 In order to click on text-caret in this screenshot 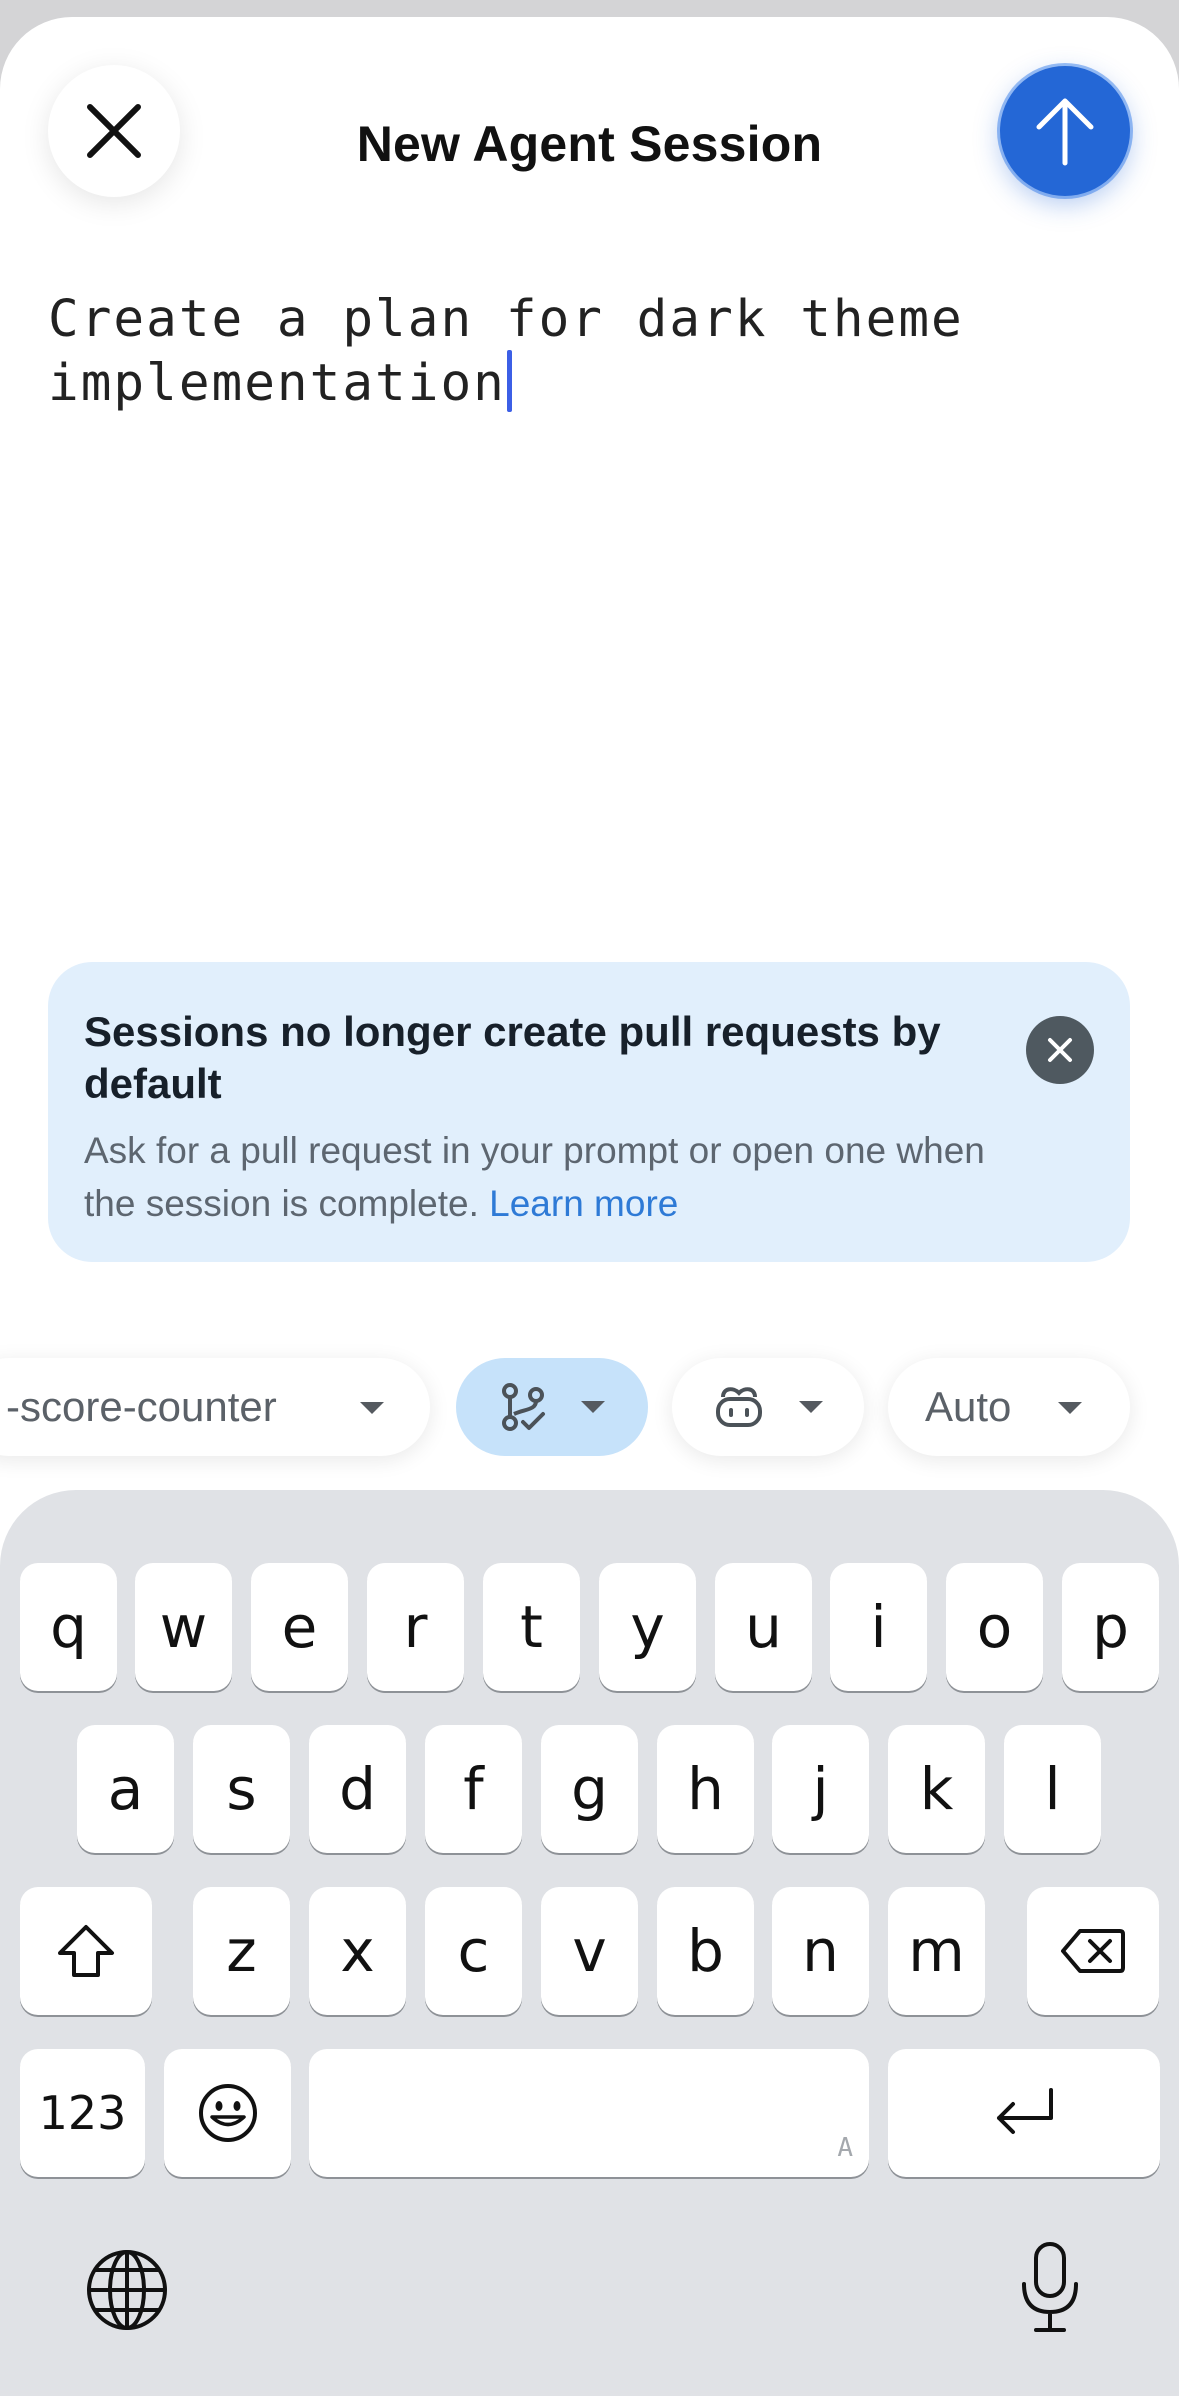, I will do `click(509, 381)`.